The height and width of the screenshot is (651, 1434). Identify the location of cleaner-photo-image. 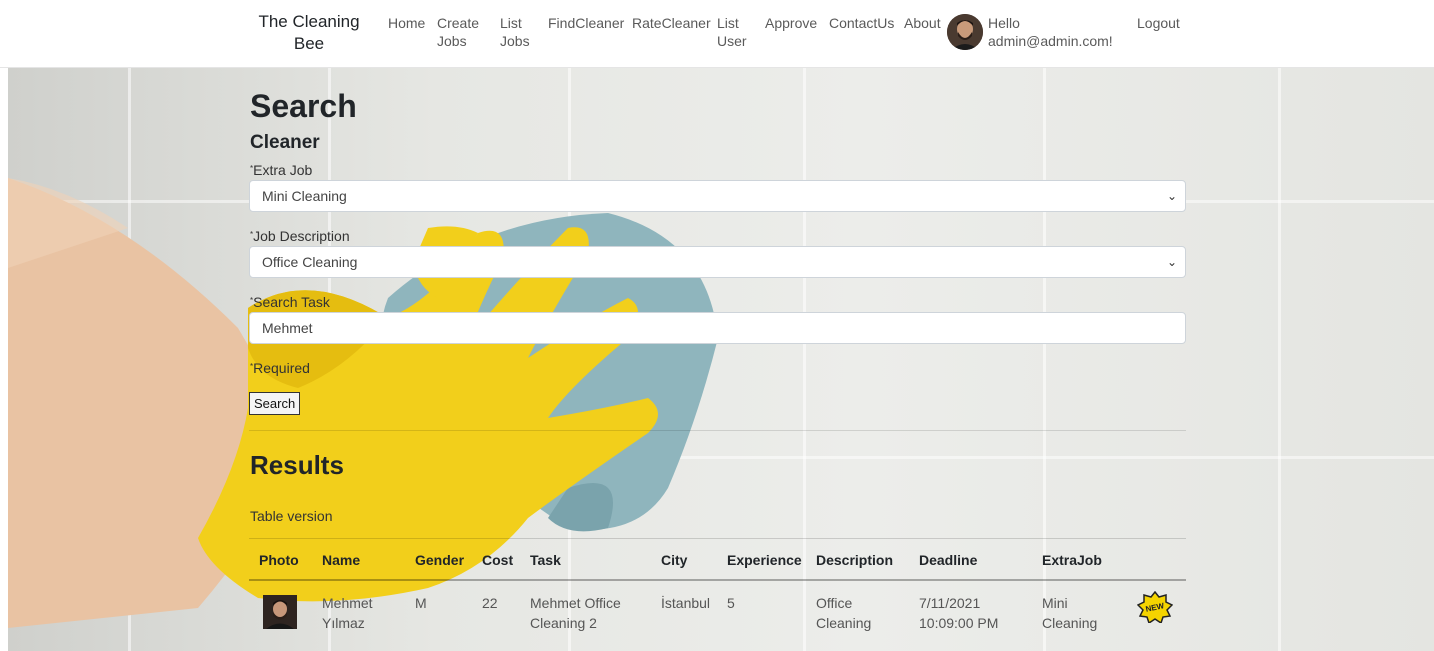
(280, 612).